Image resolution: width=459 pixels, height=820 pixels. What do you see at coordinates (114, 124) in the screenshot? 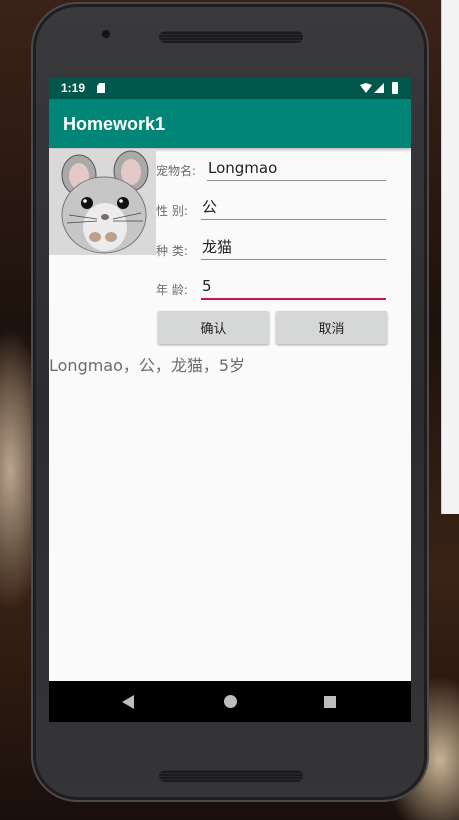
I see `app-title: Homework1` at bounding box center [114, 124].